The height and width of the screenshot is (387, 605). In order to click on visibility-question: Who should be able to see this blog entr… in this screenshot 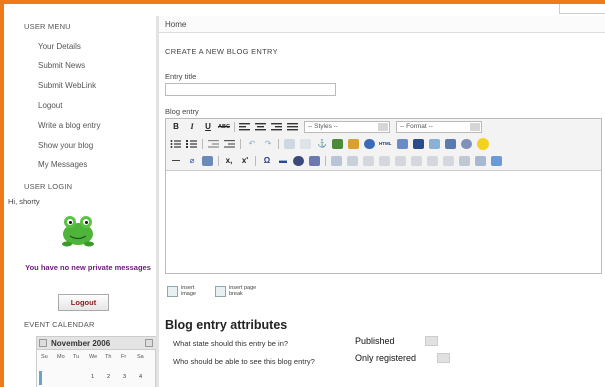, I will do `click(244, 361)`.